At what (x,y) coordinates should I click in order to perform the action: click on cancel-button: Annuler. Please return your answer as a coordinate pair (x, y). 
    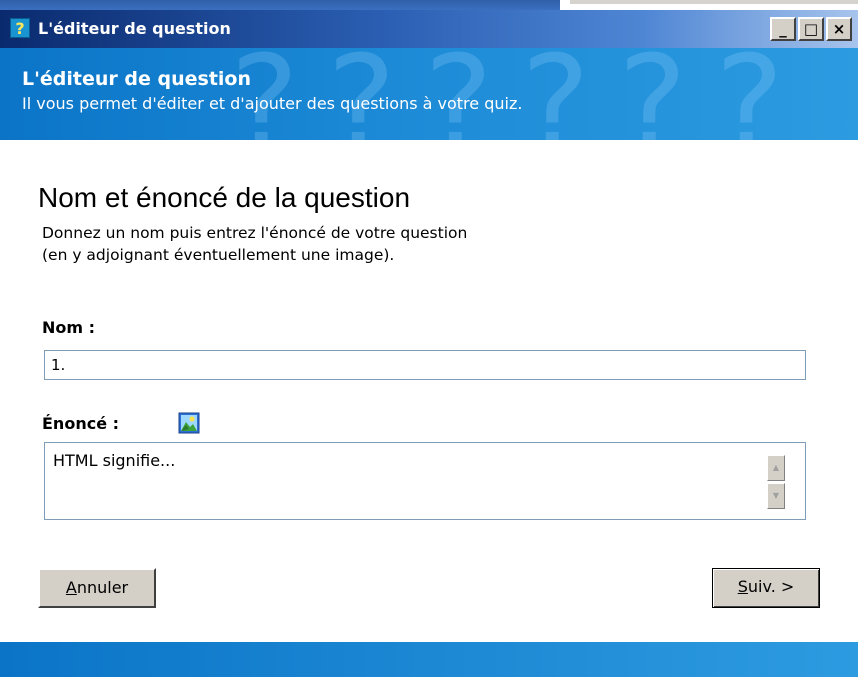
    Looking at the image, I should click on (97, 588).